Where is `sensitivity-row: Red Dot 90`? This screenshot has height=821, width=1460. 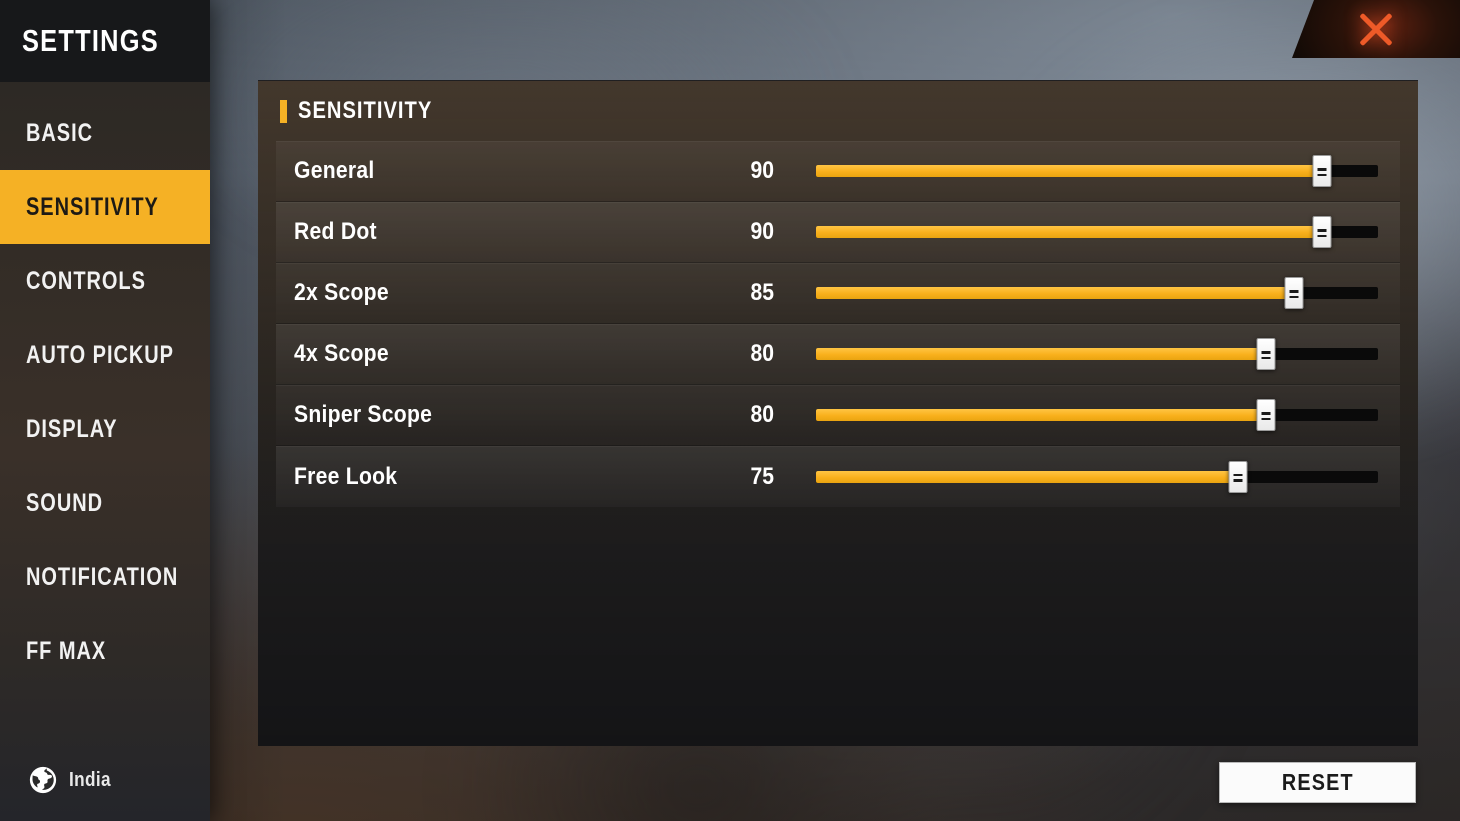 sensitivity-row: Red Dot 90 is located at coordinates (838, 232).